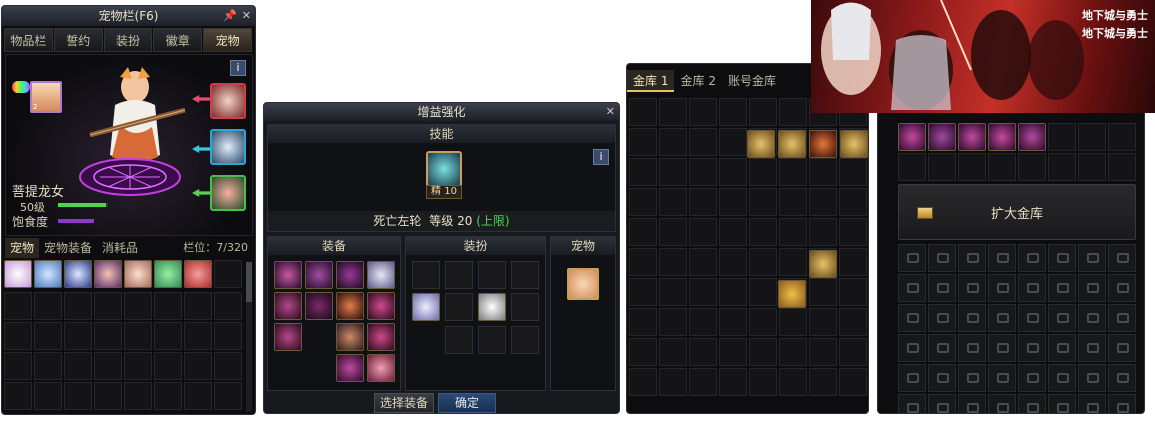  I want to click on pet-equip-slot-blue, so click(228, 147).